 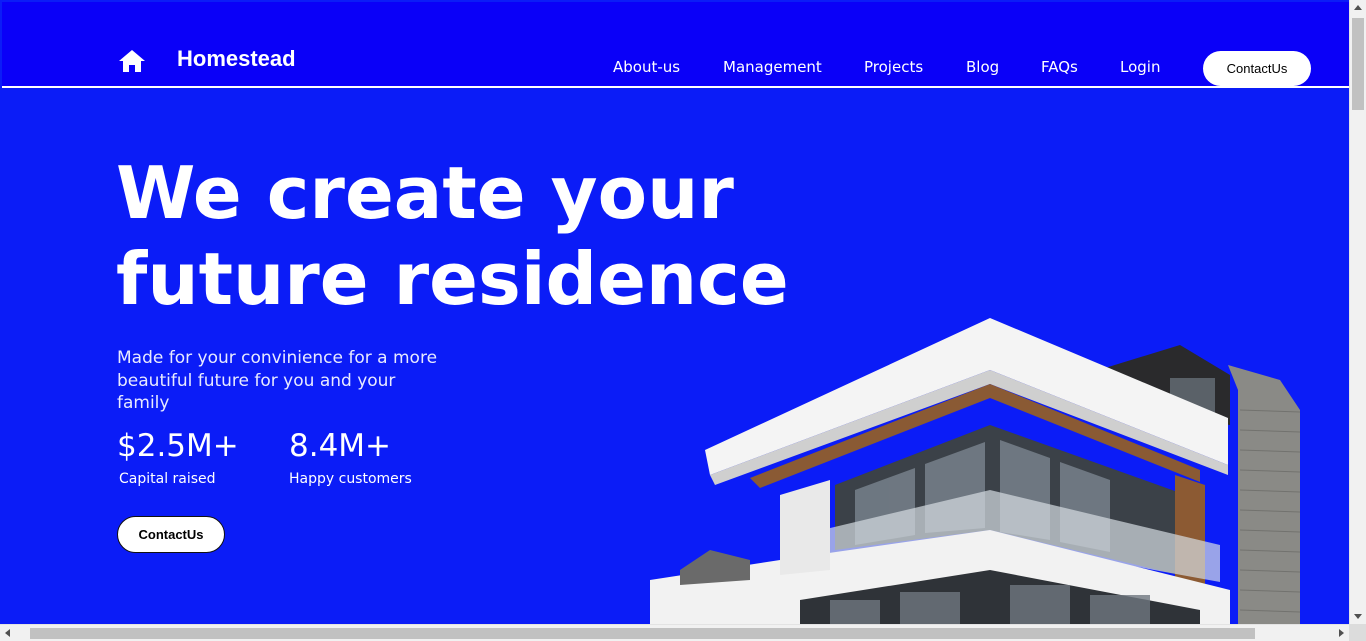 I want to click on hero-contact-button: ContactUs, so click(x=171, y=534).